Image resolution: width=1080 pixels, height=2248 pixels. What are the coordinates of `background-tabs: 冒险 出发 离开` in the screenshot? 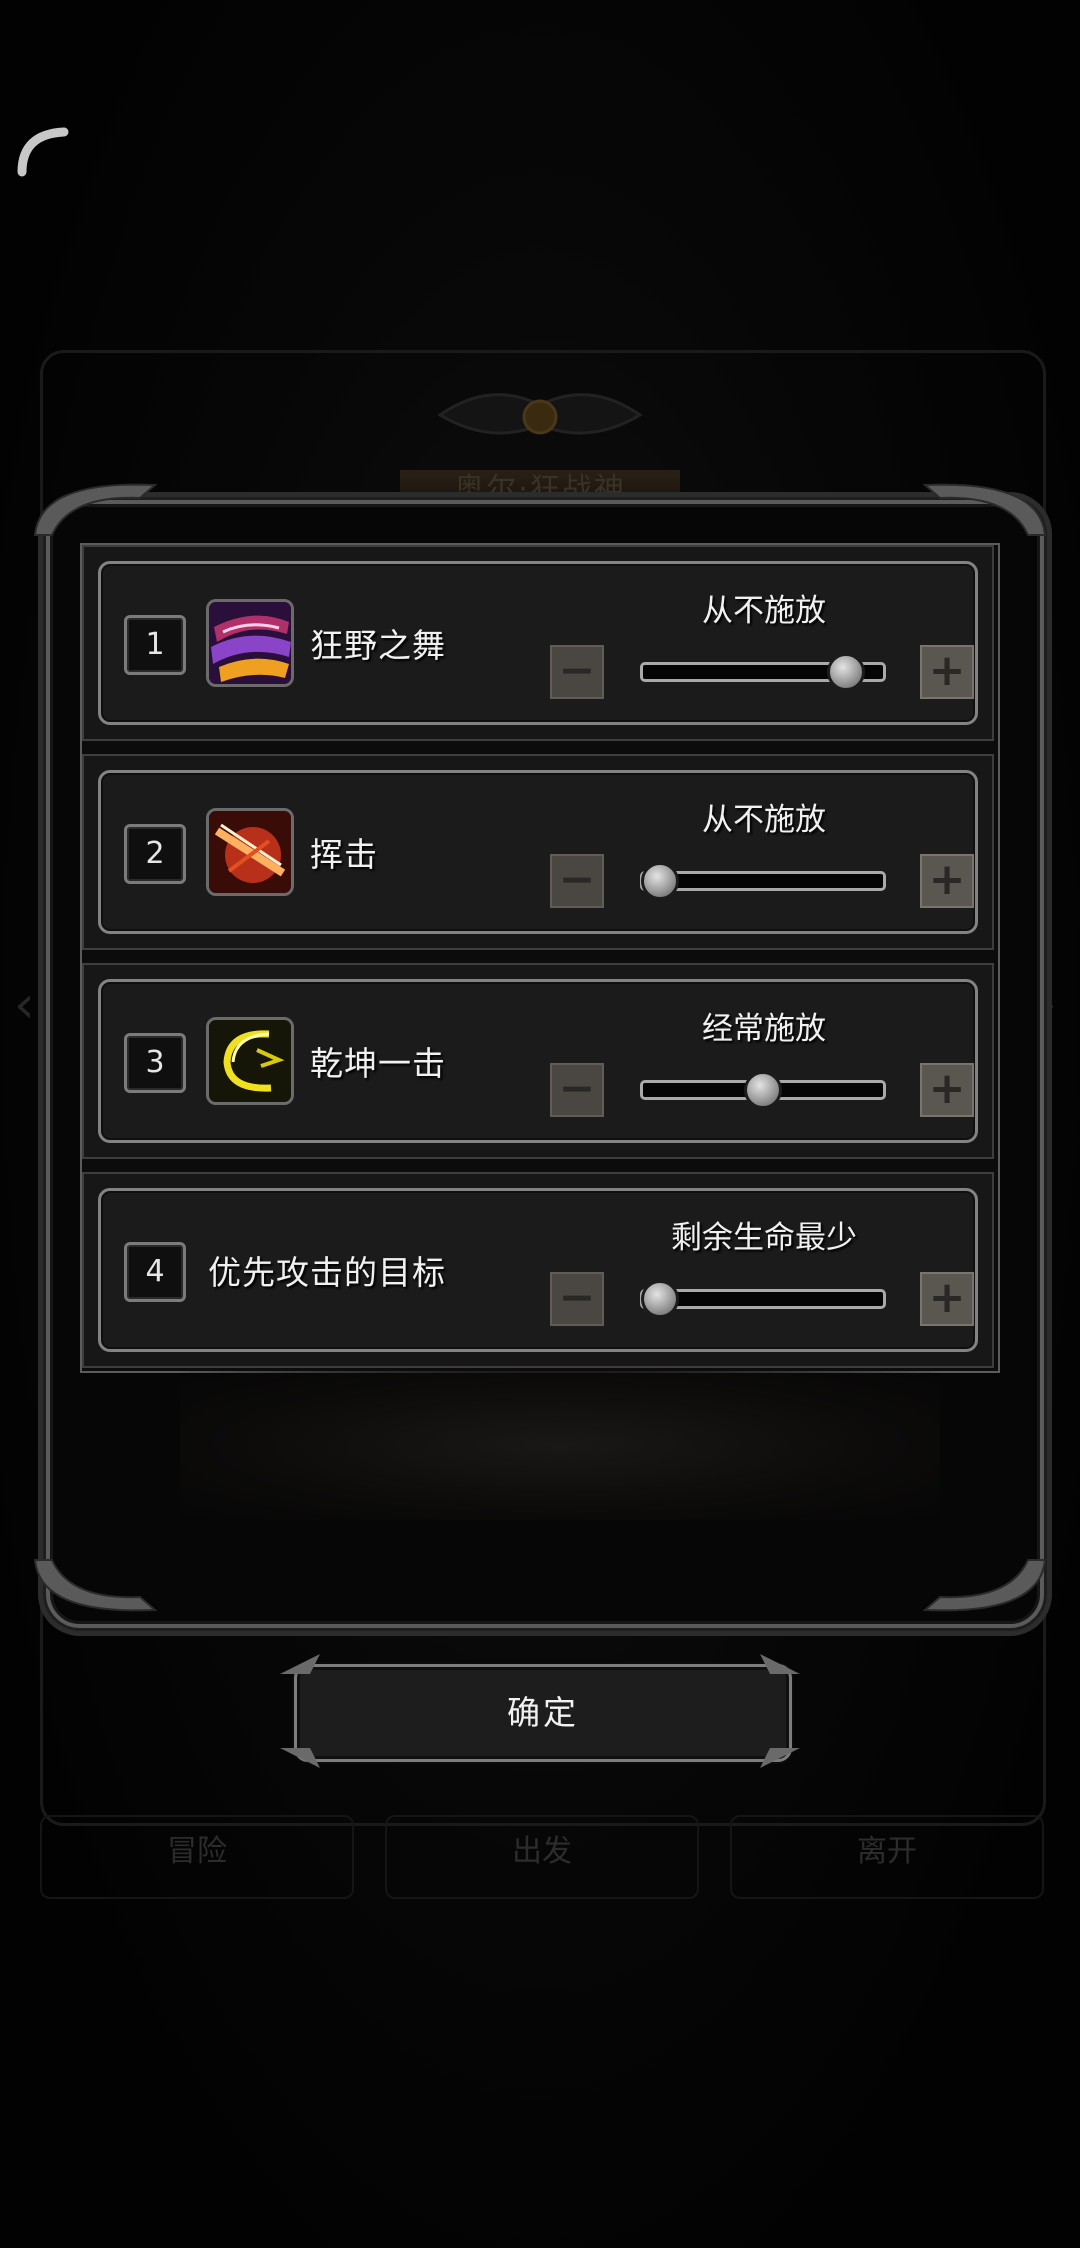 It's located at (542, 1857).